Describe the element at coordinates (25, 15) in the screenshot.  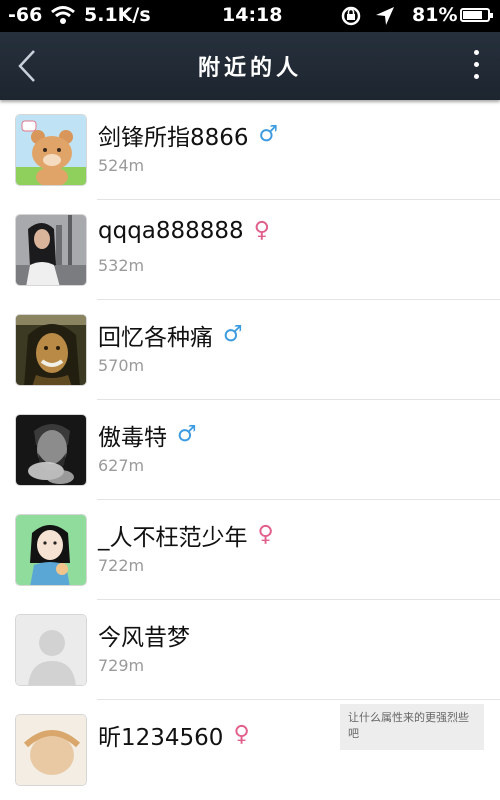
I see `signal-strength: -66` at that location.